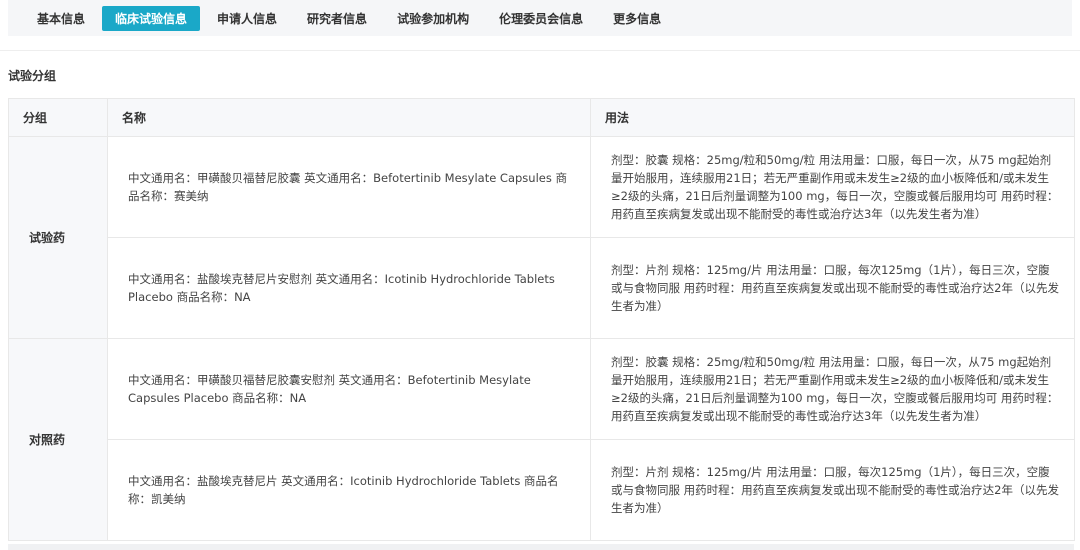  Describe the element at coordinates (433, 18) in the screenshot. I see `tab-participating-sites: 试验参加机构` at that location.